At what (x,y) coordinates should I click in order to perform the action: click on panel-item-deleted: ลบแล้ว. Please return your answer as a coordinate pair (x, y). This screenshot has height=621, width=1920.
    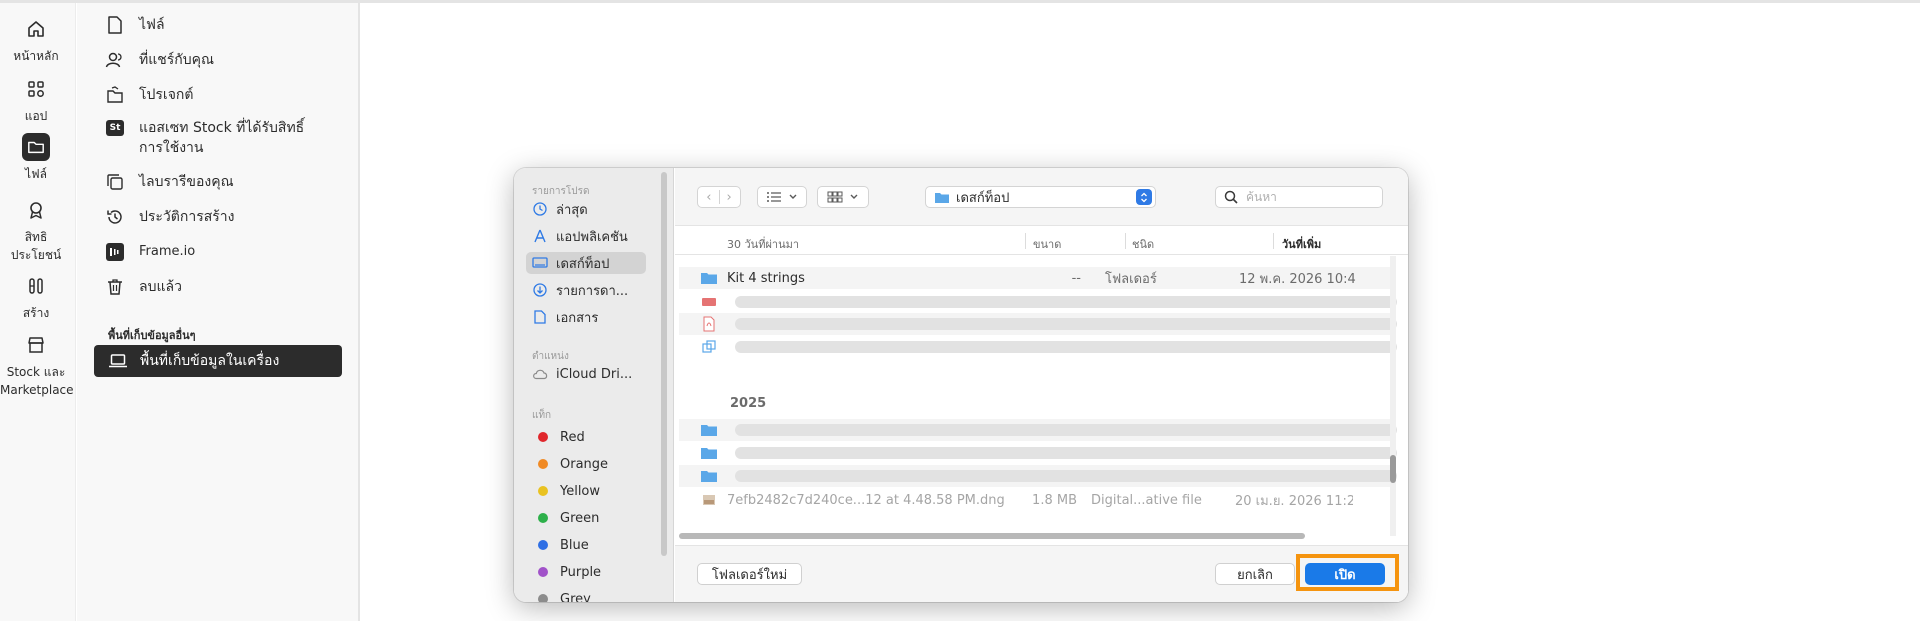
    Looking at the image, I should click on (143, 287).